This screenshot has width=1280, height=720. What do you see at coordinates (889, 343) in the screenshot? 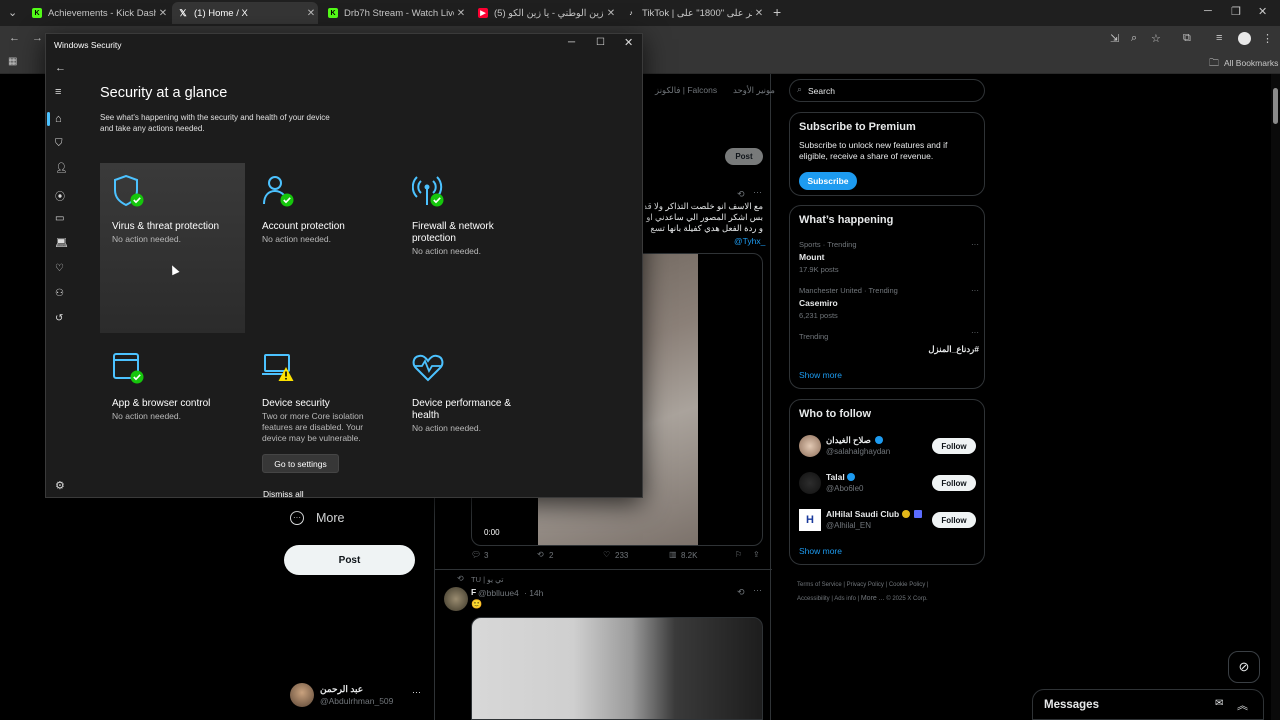
I see `trend-item: Trending #ردناع_المنزل ···` at bounding box center [889, 343].